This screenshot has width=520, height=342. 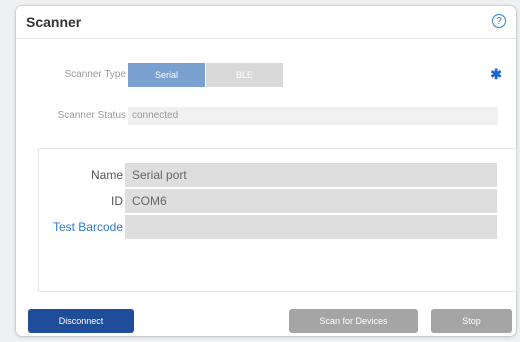 I want to click on panel-header: Scanner ?, so click(x=266, y=22).